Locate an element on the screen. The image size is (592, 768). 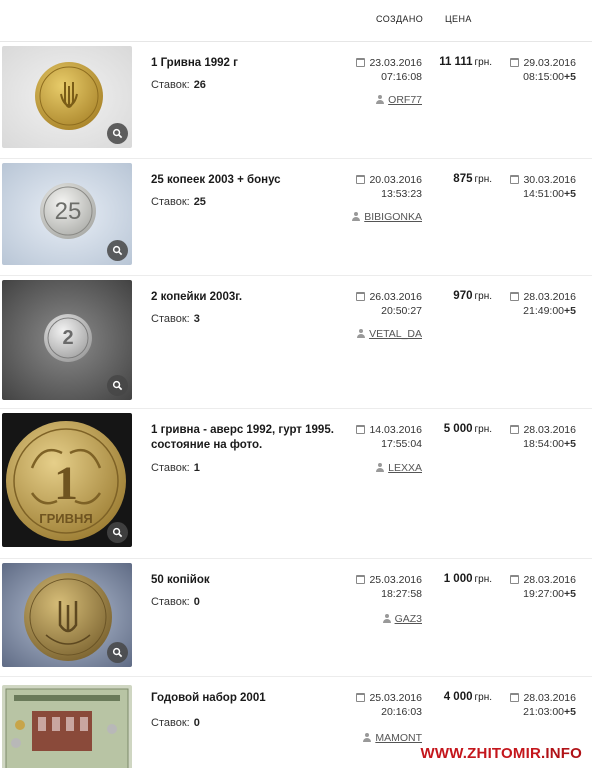
seller-link: GAZ3 is located at coordinates (387, 619).